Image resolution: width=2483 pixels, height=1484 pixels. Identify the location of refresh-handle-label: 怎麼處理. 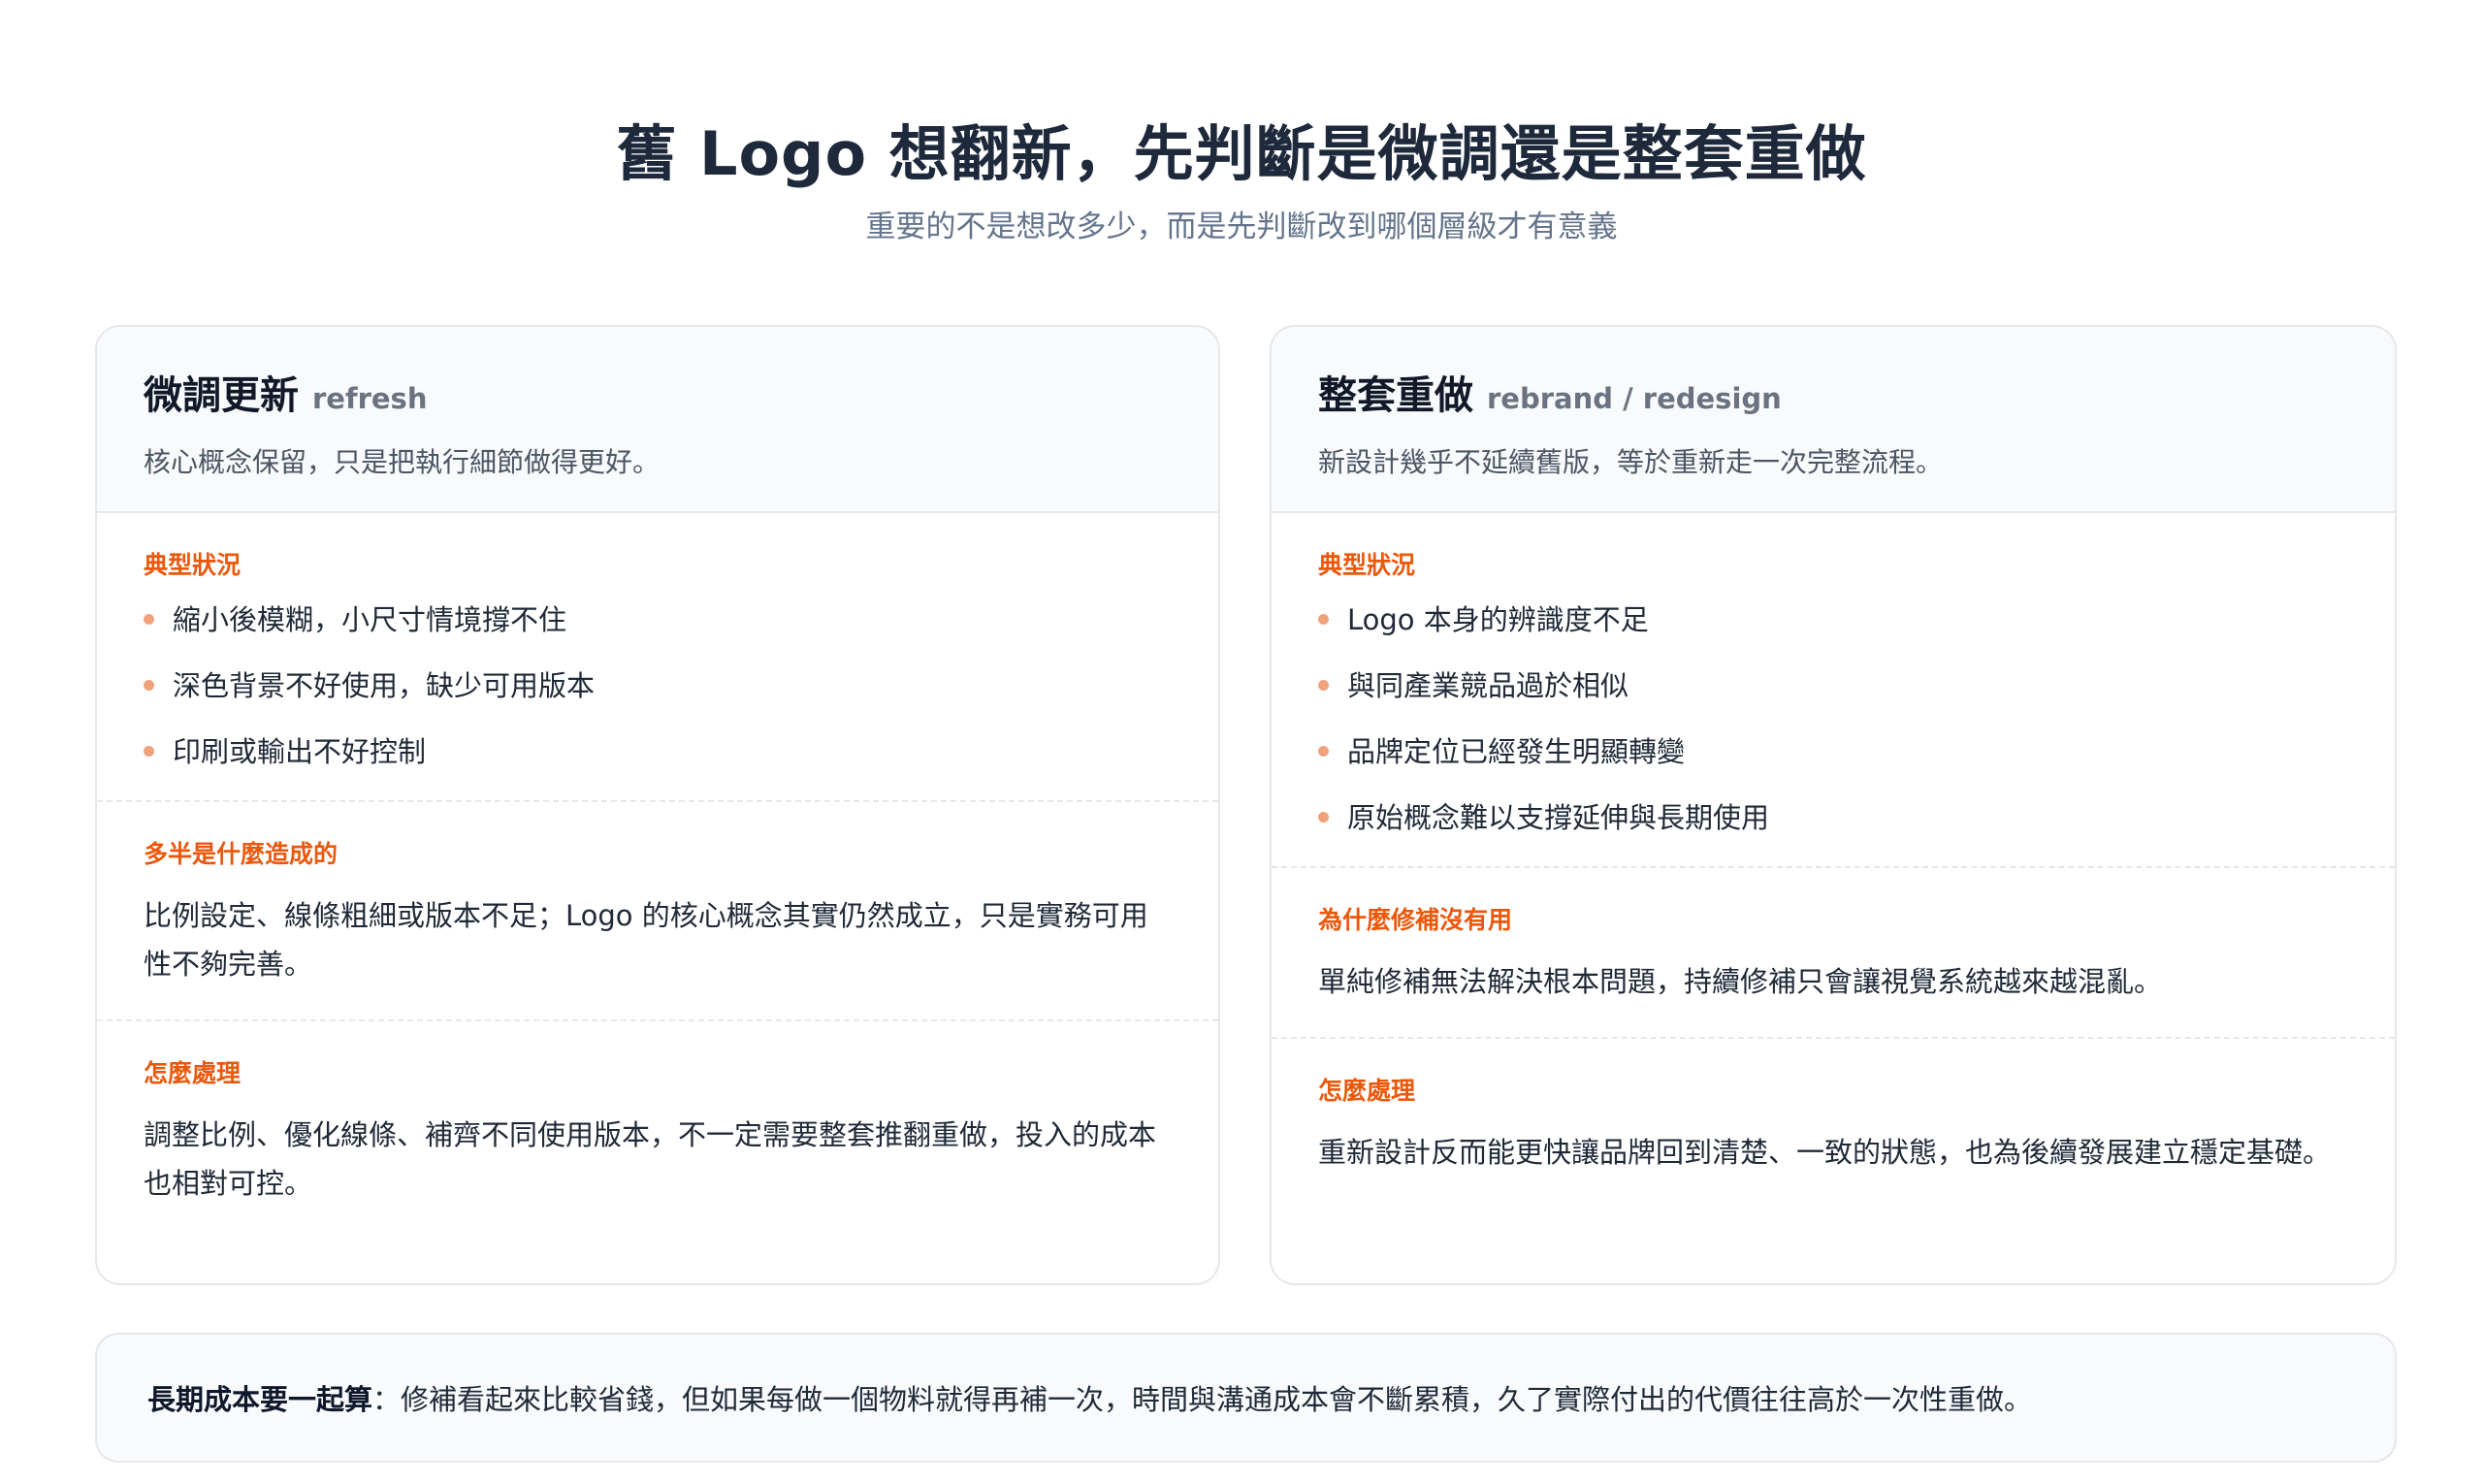
(193, 1073).